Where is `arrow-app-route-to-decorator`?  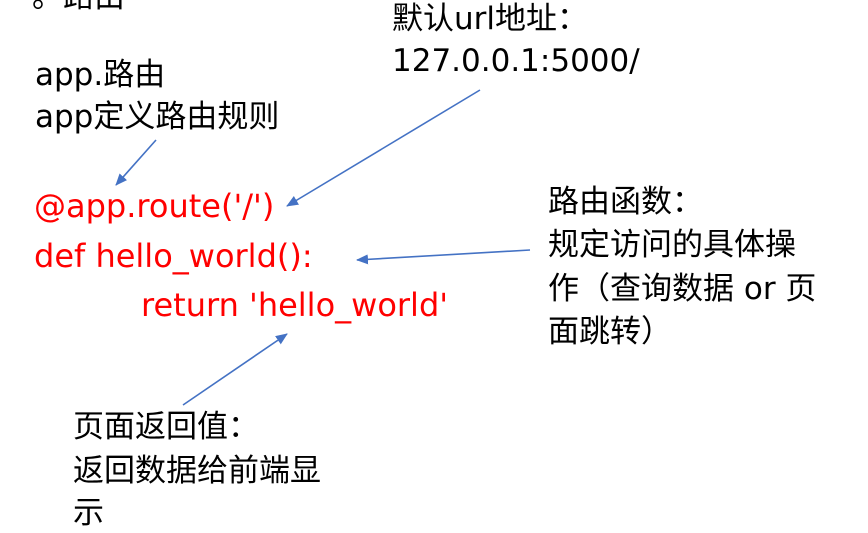 arrow-app-route-to-decorator is located at coordinates (136, 162).